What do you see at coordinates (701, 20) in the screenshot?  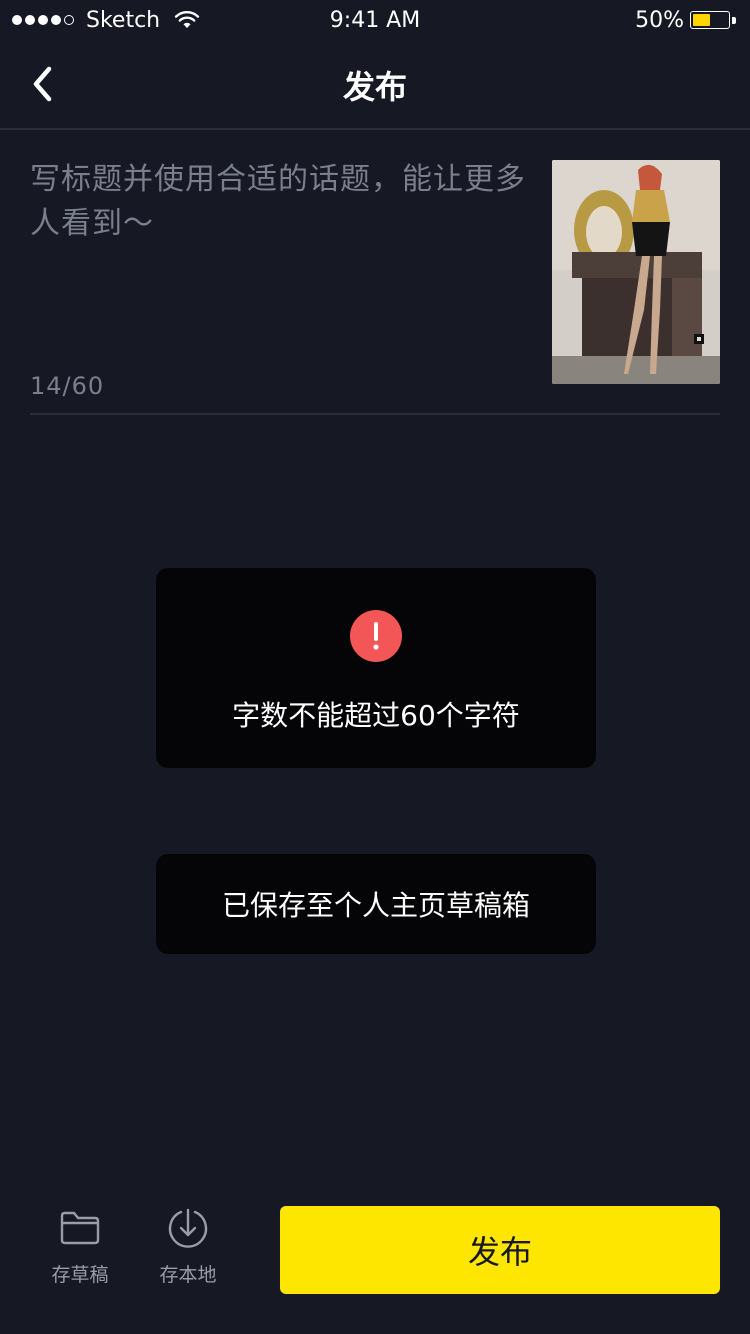 I see `battery-level` at bounding box center [701, 20].